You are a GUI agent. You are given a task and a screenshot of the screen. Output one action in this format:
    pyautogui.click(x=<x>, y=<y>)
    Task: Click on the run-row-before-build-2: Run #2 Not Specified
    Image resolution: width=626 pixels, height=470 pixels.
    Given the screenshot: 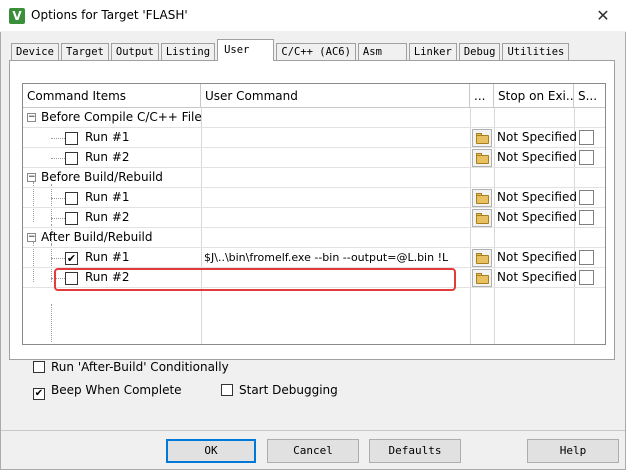 What is the action you would take?
    pyautogui.click(x=314, y=218)
    